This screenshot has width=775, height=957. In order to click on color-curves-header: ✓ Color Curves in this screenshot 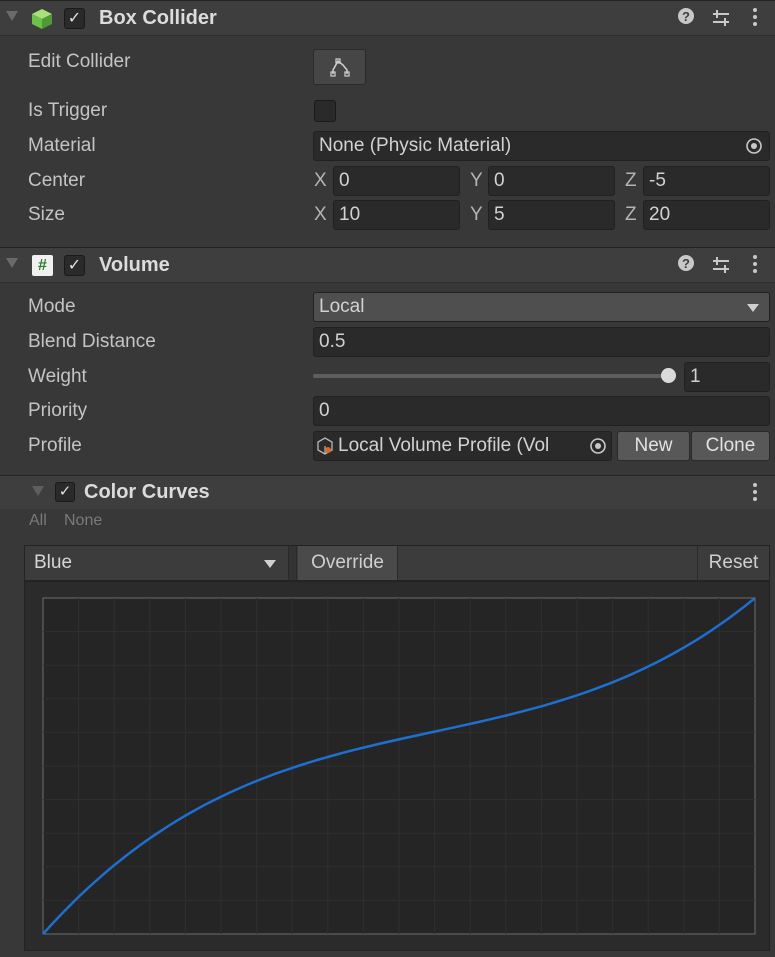, I will do `click(387, 492)`.